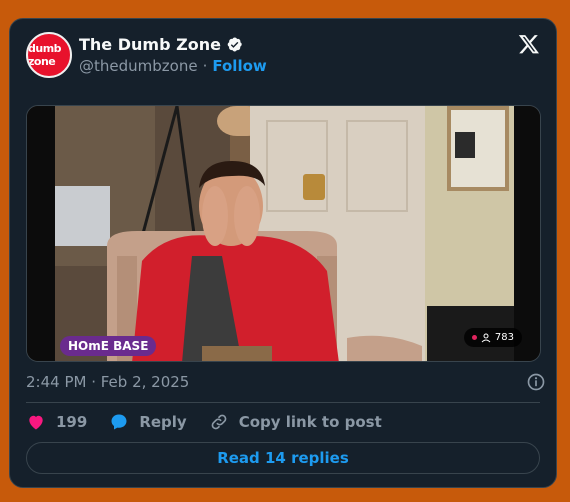  What do you see at coordinates (36, 422) in the screenshot?
I see `heart-icon` at bounding box center [36, 422].